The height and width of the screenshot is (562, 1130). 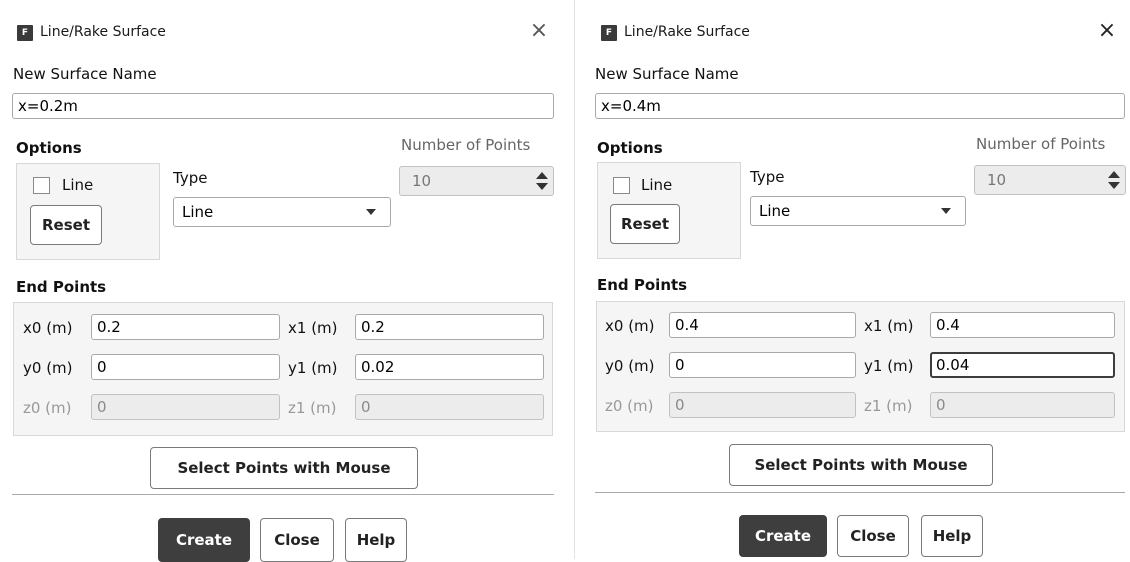 I want to click on screenshot-divider, so click(x=574, y=279).